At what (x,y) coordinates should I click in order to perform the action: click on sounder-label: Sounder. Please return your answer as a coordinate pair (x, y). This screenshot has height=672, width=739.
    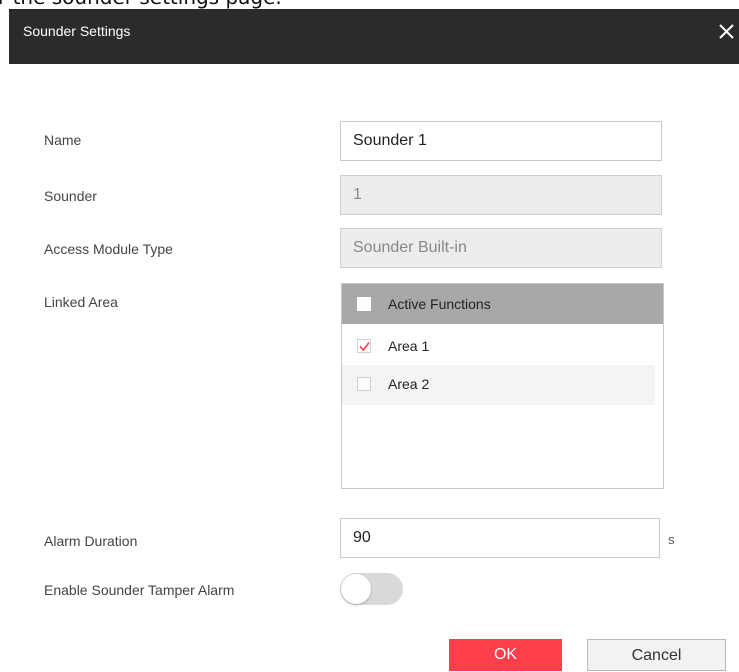
    Looking at the image, I should click on (70, 196).